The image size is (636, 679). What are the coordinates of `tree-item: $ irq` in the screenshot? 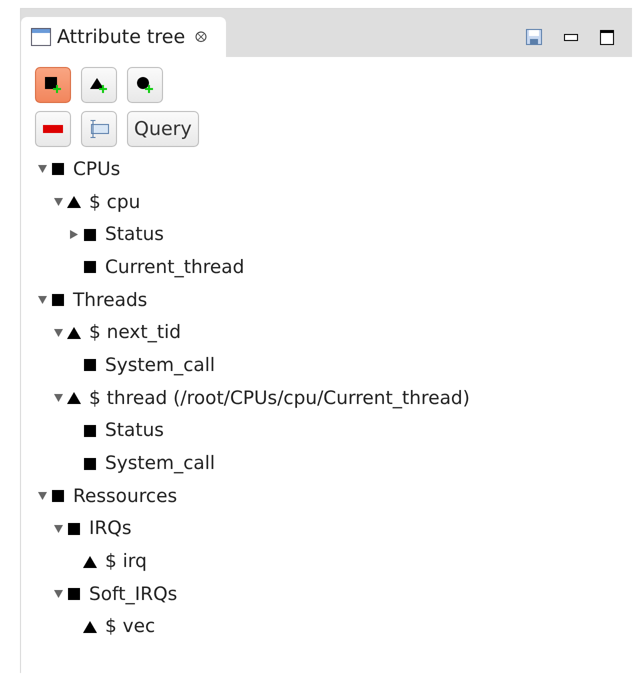 It's located at (126, 561).